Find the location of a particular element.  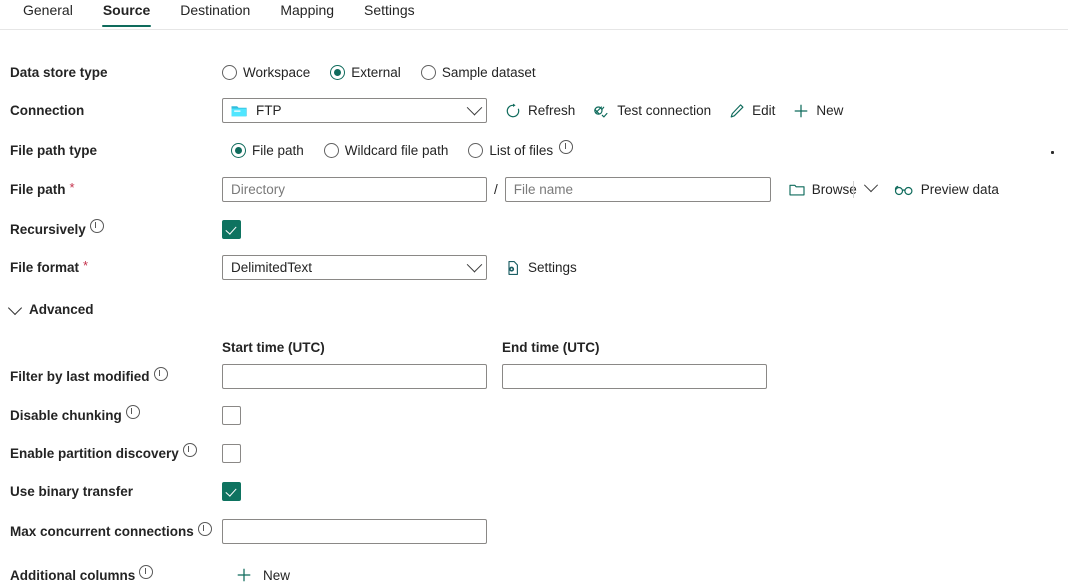

advanced-expander: Advanced is located at coordinates (534, 308).